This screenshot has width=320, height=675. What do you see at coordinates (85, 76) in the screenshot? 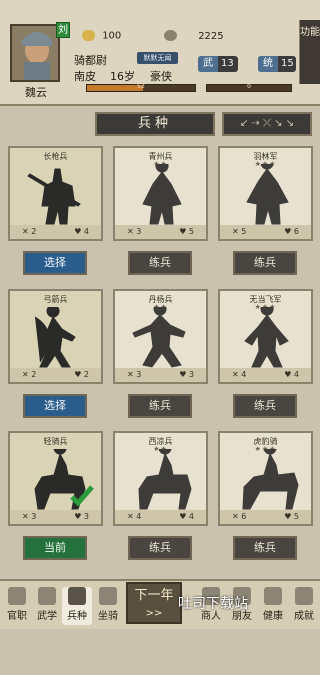
I see `place: 南皮` at bounding box center [85, 76].